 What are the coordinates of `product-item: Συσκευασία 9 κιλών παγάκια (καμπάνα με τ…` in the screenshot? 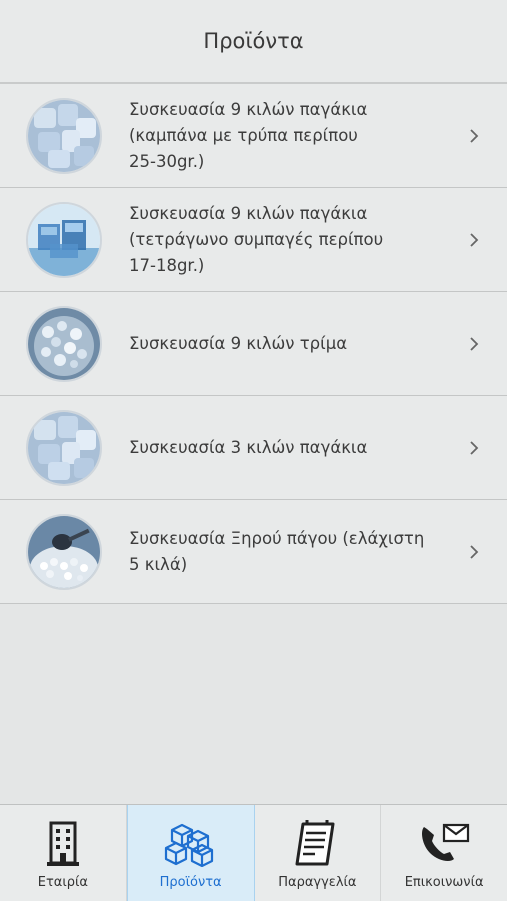 It's located at (253, 136).